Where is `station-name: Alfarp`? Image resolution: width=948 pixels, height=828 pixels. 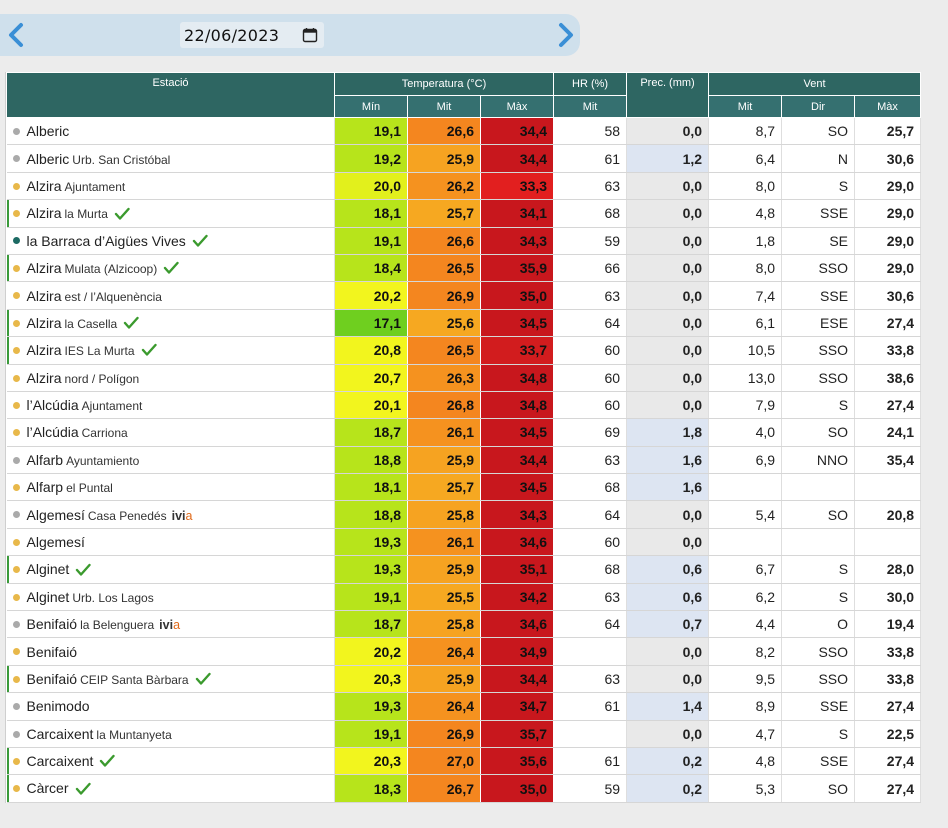 station-name: Alfarp is located at coordinates (45, 487).